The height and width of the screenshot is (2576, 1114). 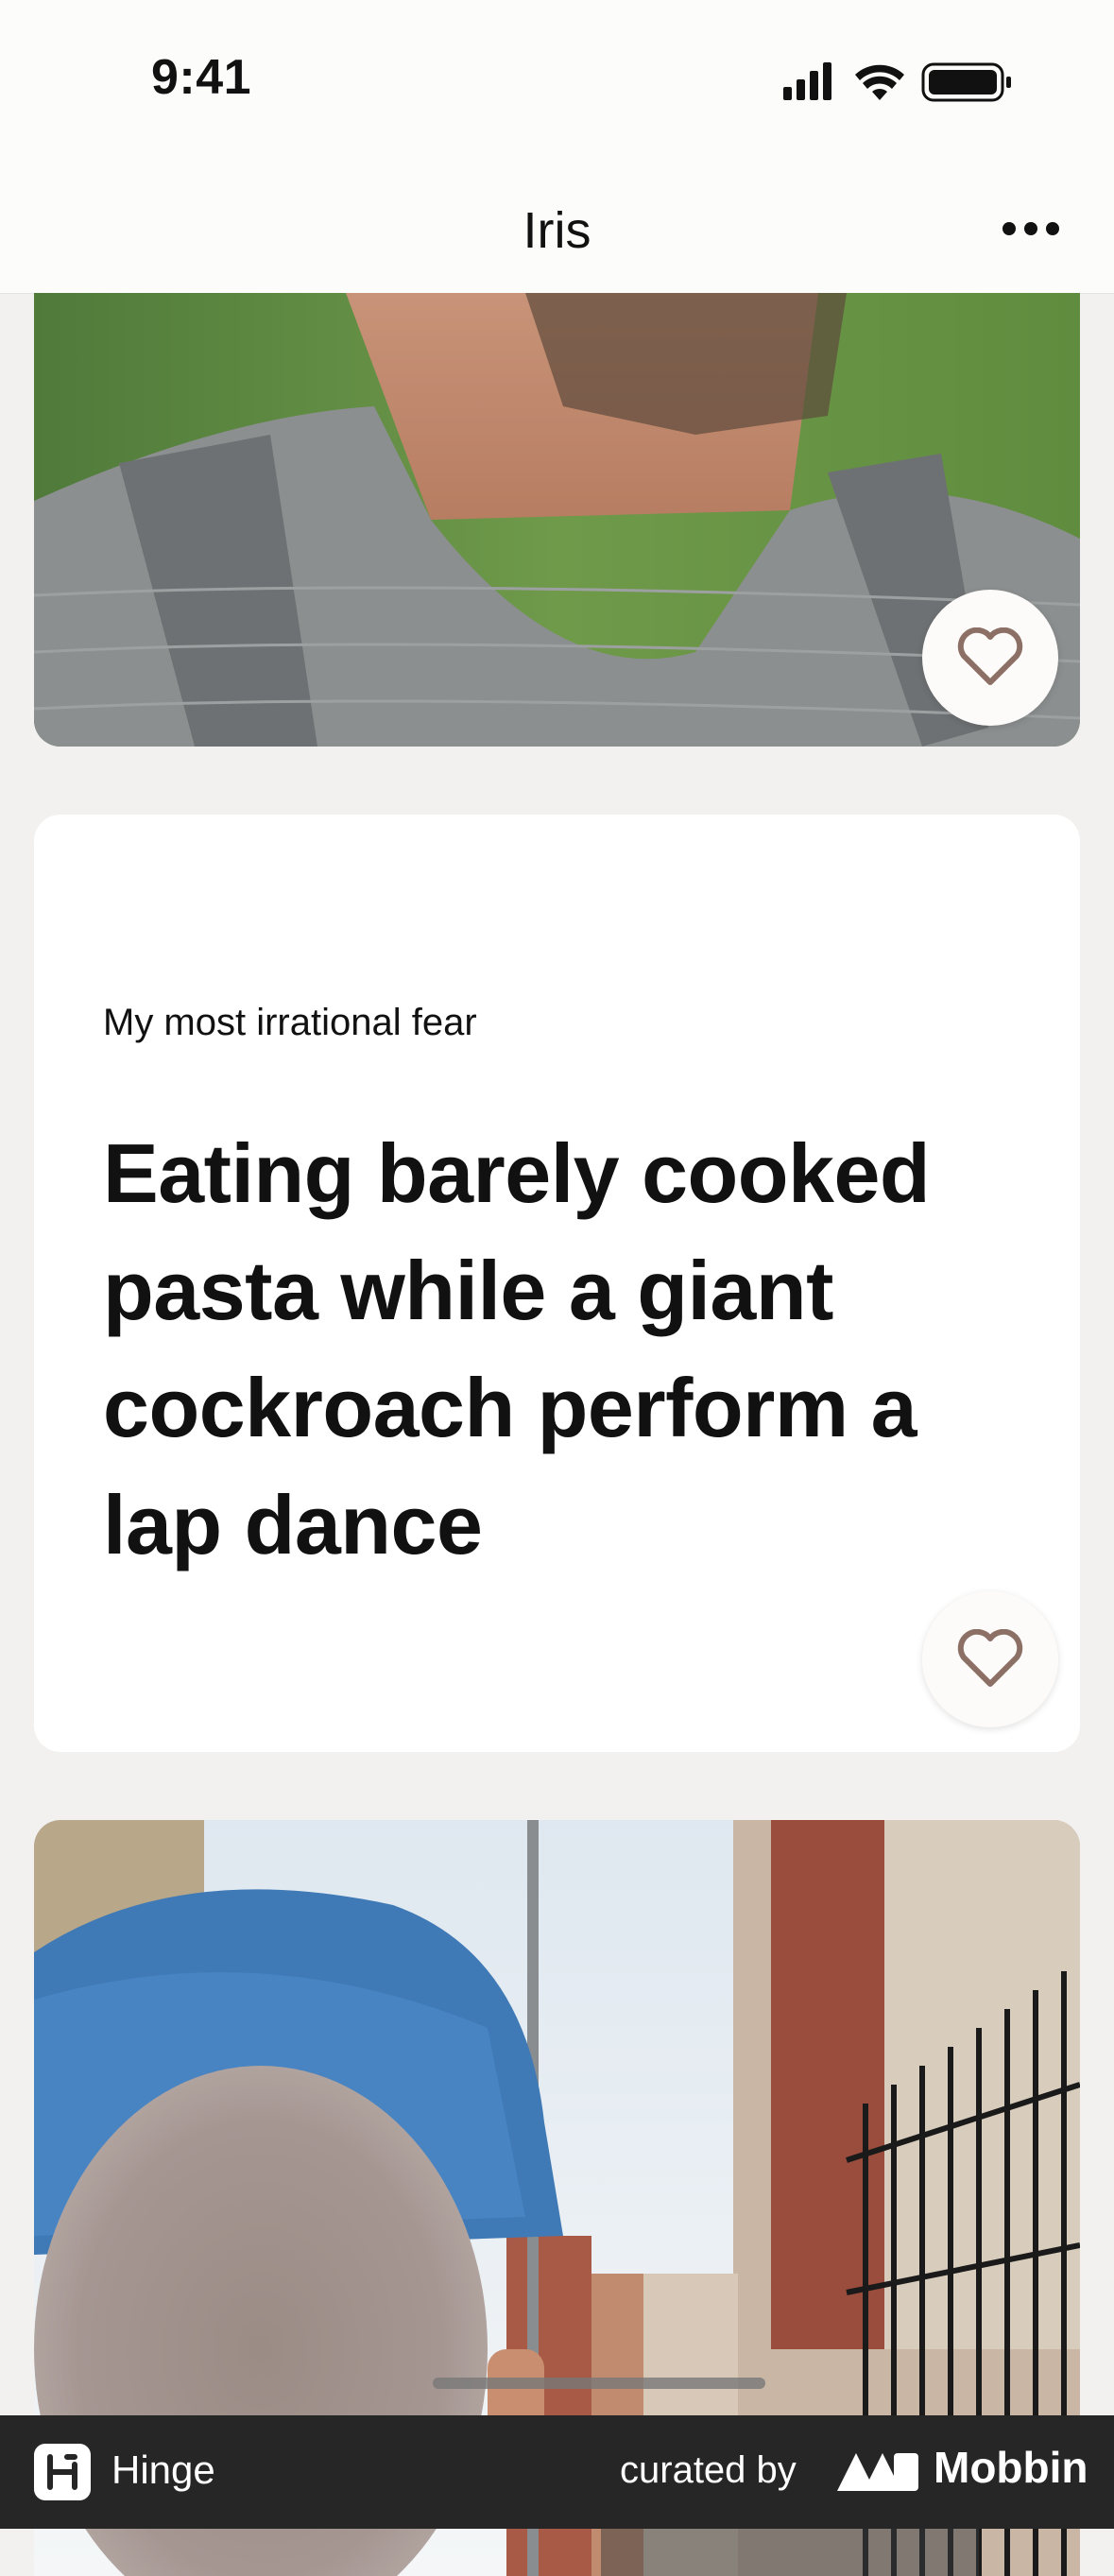 What do you see at coordinates (163, 2469) in the screenshot?
I see `app-name: Hinge` at bounding box center [163, 2469].